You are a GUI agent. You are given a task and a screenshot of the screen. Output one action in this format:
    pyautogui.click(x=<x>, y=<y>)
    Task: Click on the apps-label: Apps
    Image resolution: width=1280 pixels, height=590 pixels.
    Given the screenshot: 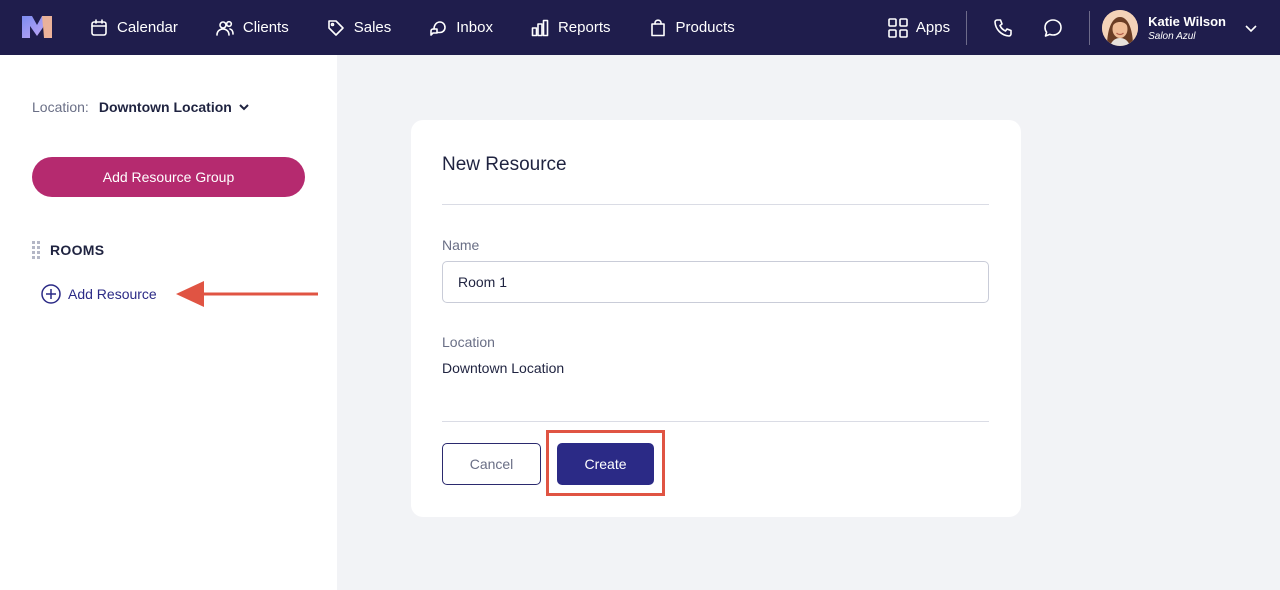 What is the action you would take?
    pyautogui.click(x=933, y=27)
    